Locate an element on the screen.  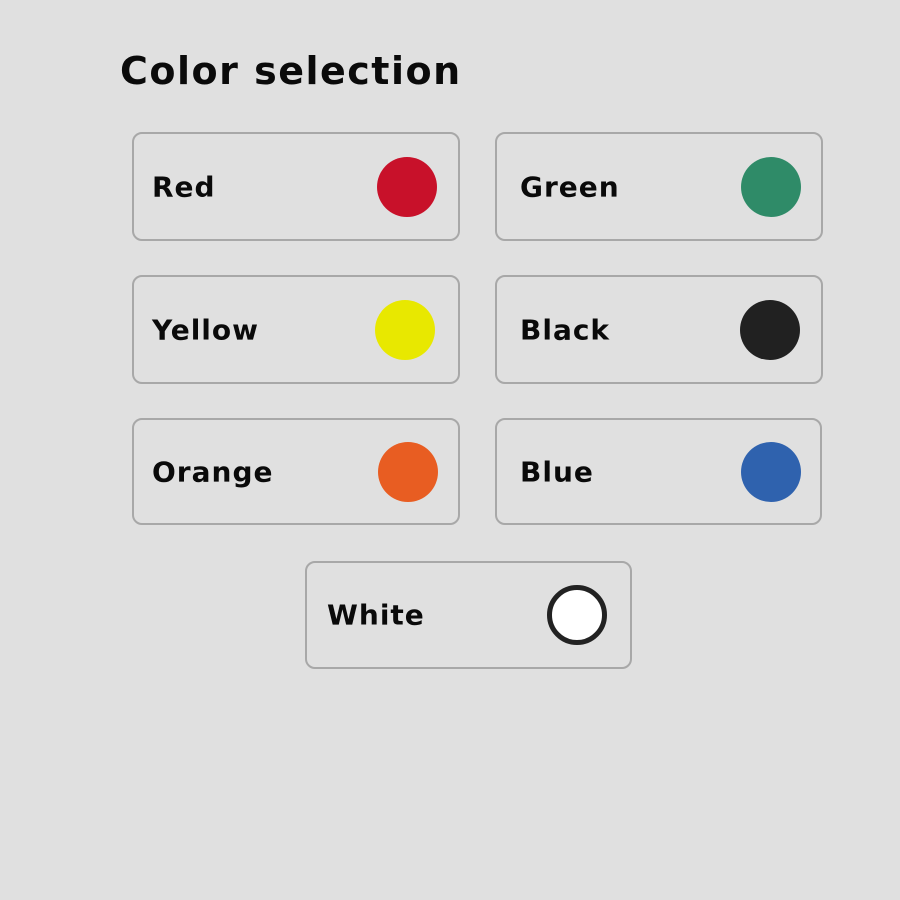
color-label: Blue is located at coordinates (557, 471).